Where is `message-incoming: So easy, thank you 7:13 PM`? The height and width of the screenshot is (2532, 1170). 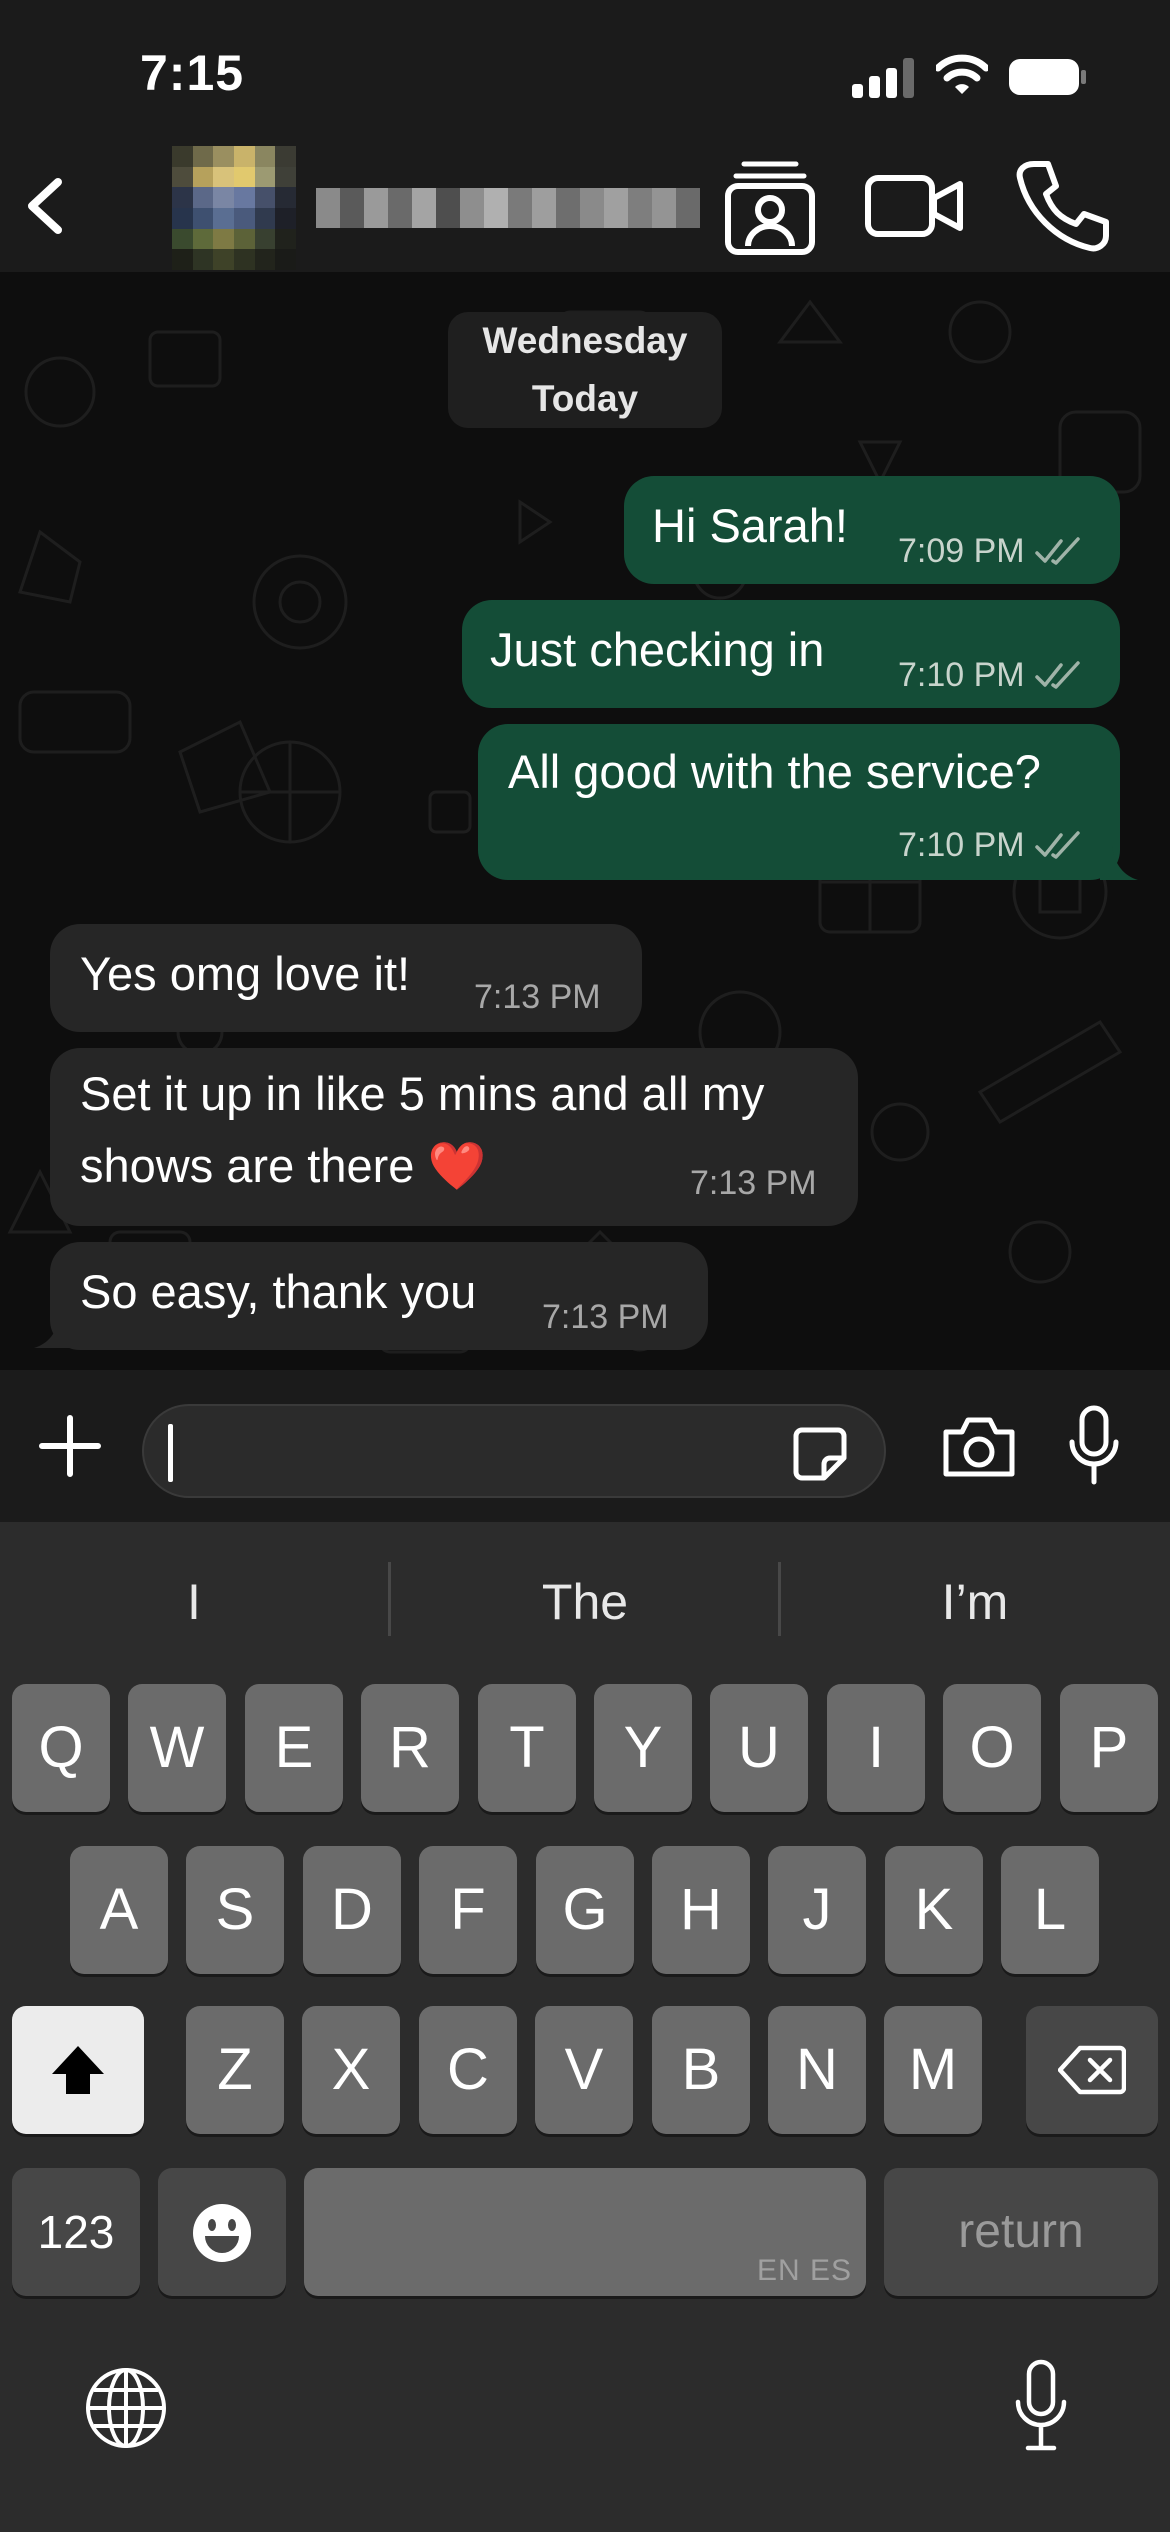
message-incoming: So easy, thank you 7:13 PM is located at coordinates (379, 1296).